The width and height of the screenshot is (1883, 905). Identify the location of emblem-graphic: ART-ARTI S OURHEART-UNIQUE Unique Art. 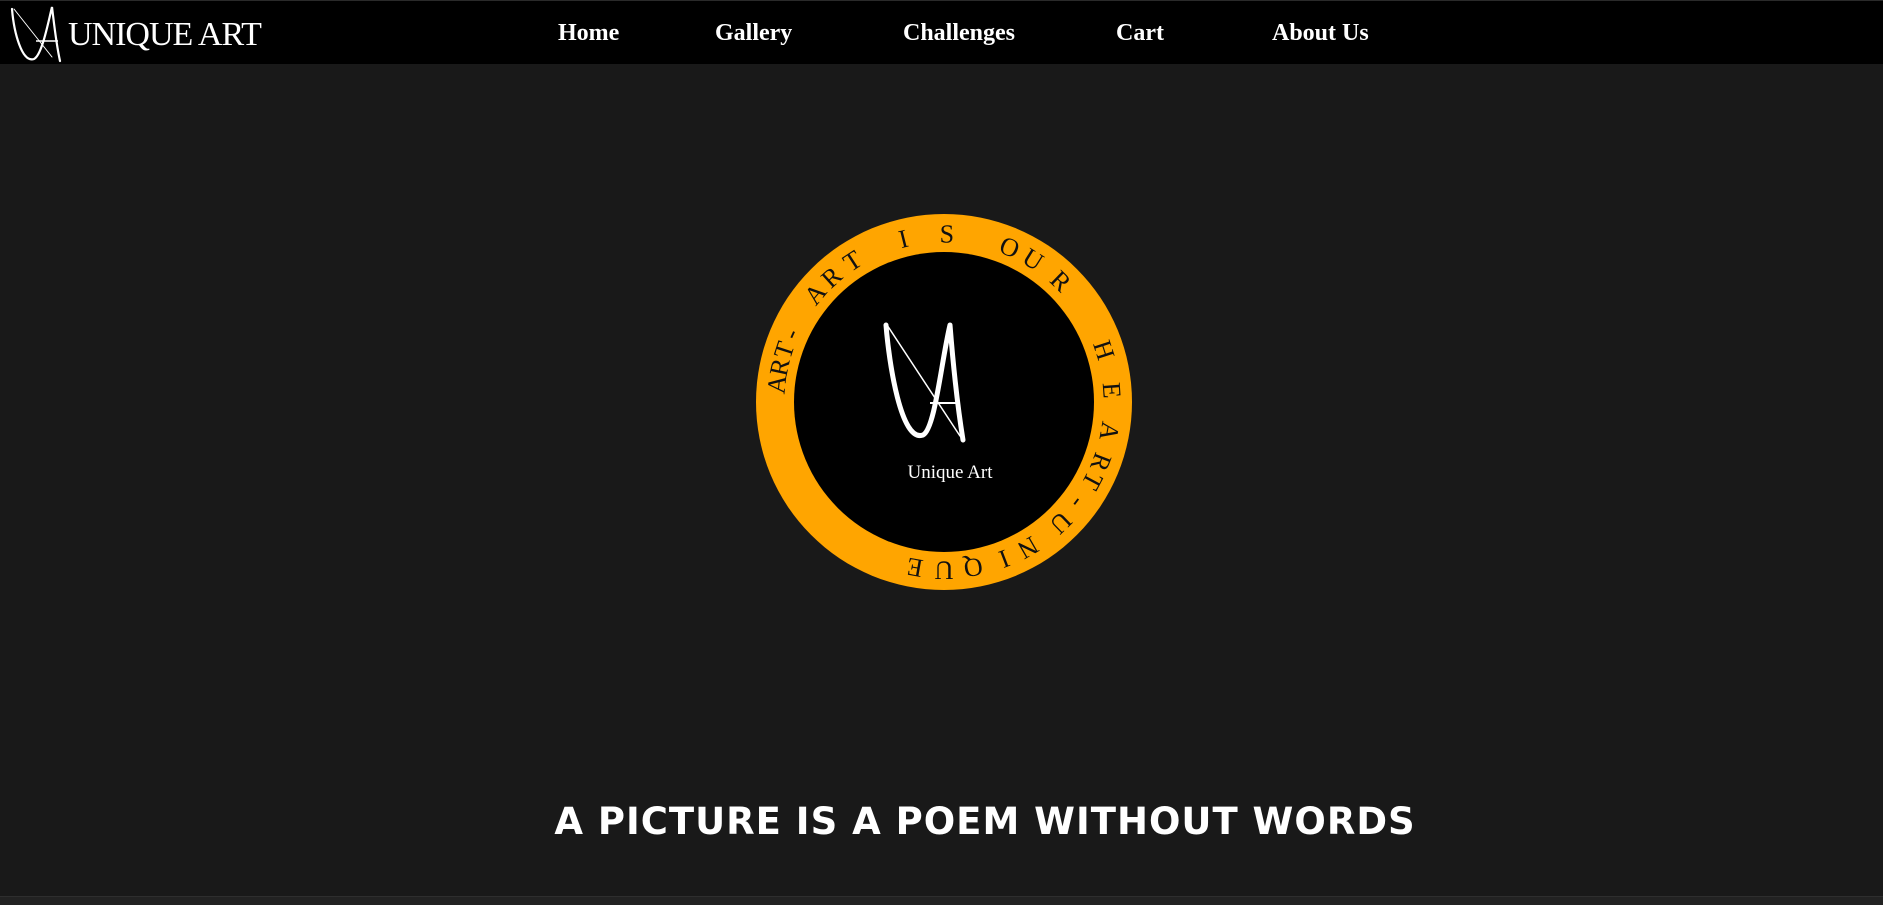
(944, 402).